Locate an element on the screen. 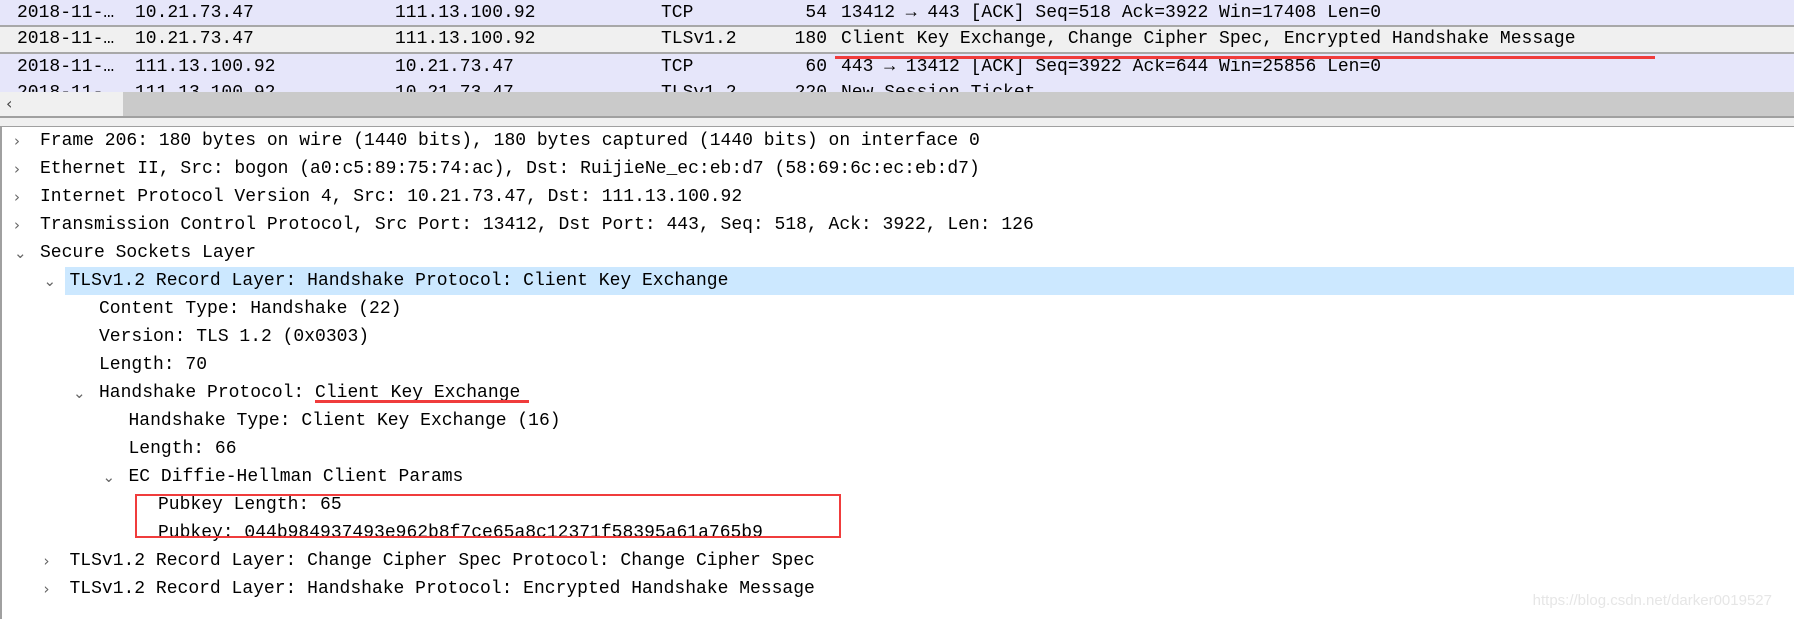  detail-line: Version: TLS 1.2 (0x0303) is located at coordinates (898, 337).